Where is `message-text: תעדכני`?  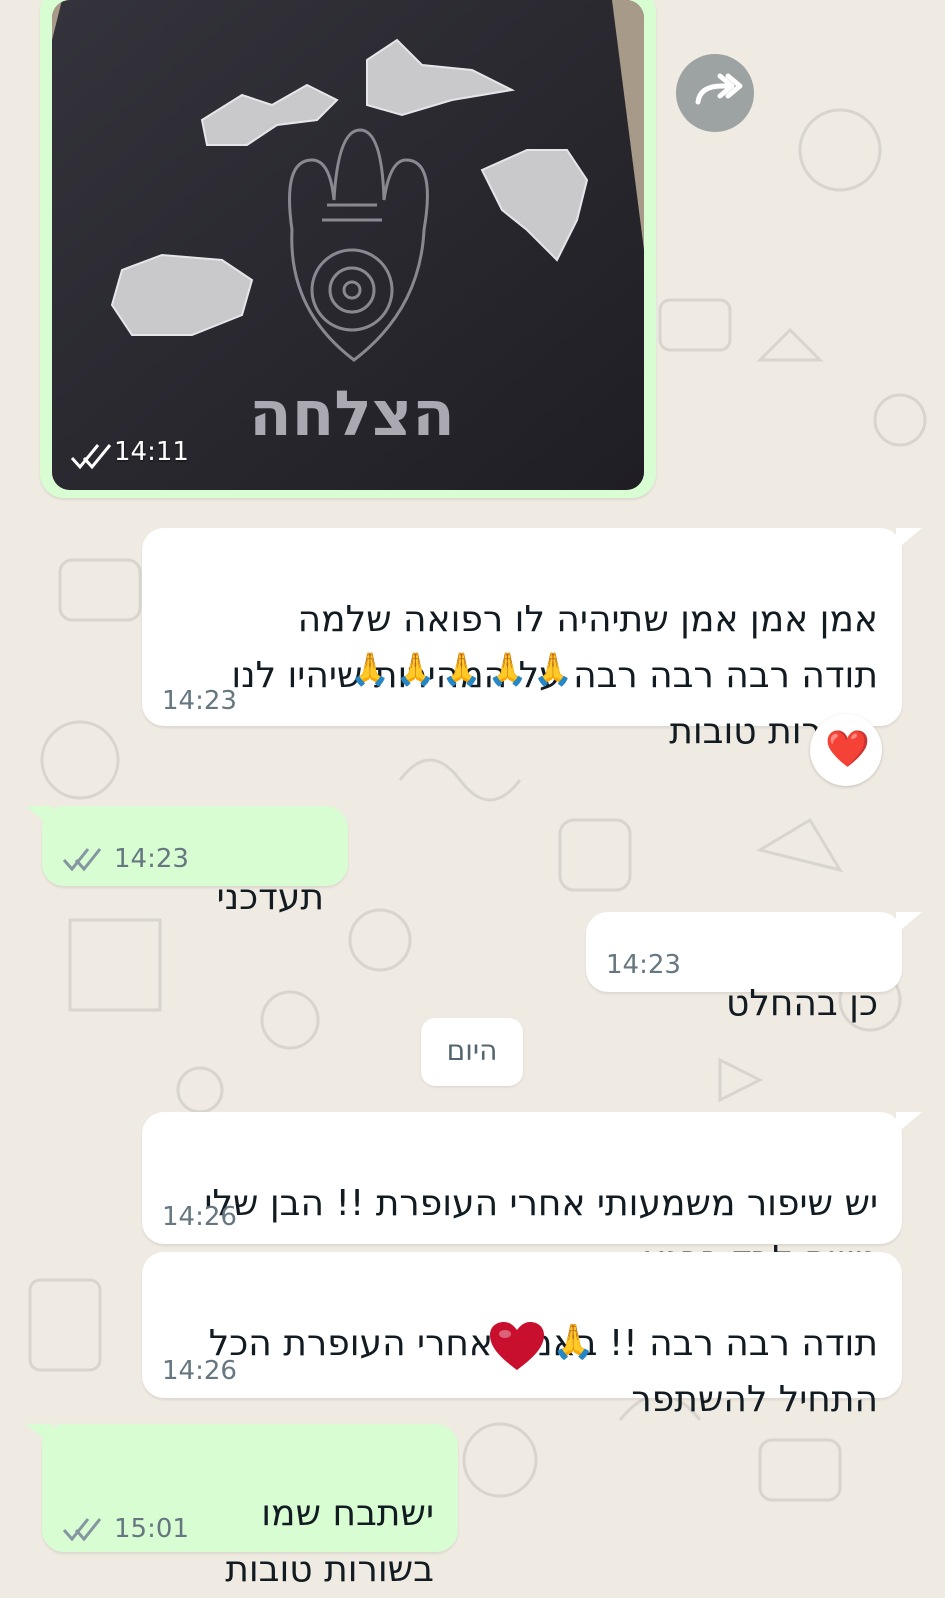
message-text: תעדכני is located at coordinates (270, 897).